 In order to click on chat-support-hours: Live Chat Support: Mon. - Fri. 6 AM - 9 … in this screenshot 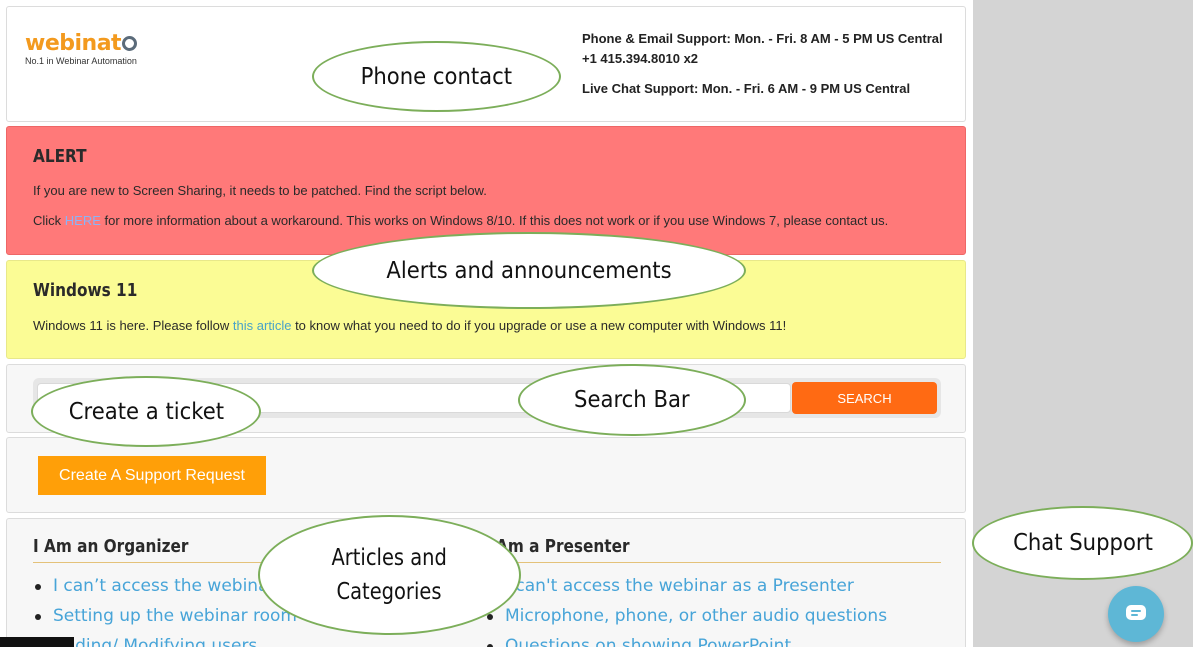, I will do `click(746, 88)`.